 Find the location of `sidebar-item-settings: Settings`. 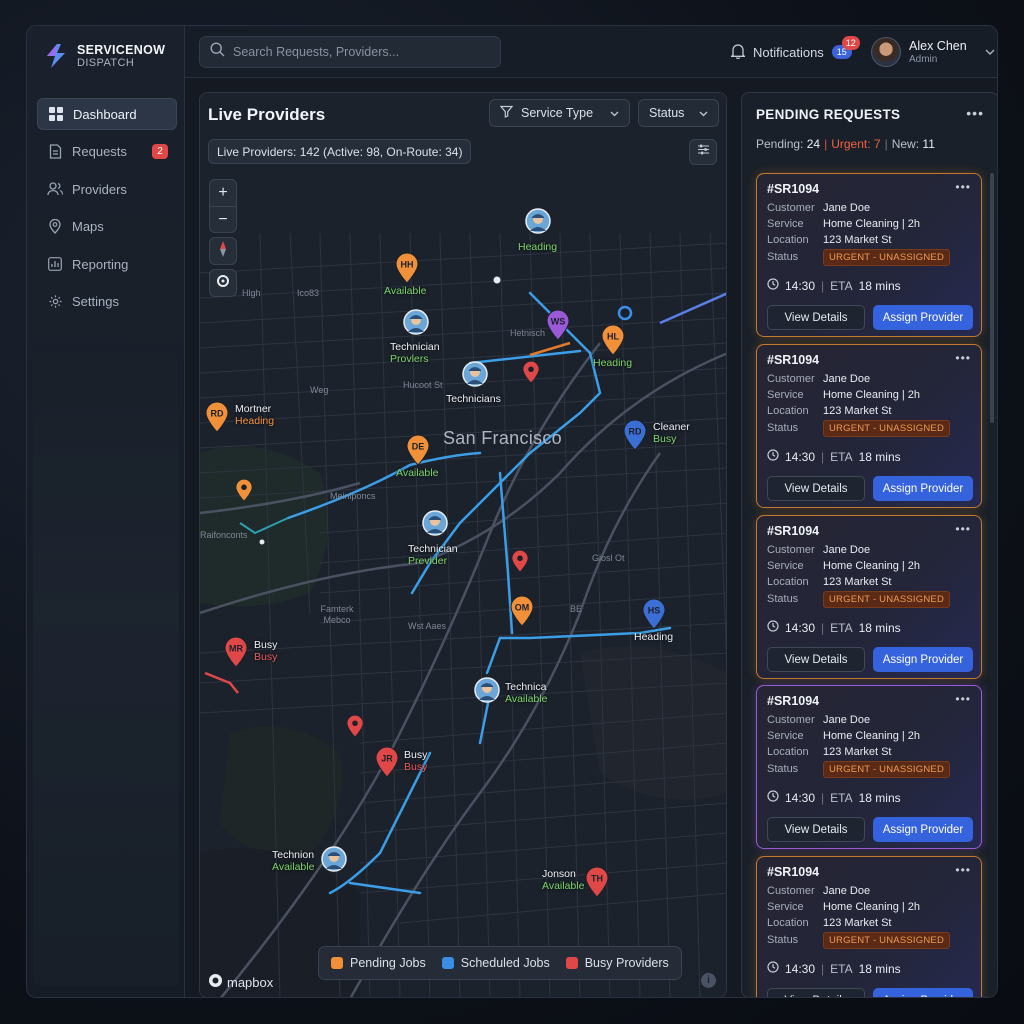

sidebar-item-settings: Settings is located at coordinates (107, 302).